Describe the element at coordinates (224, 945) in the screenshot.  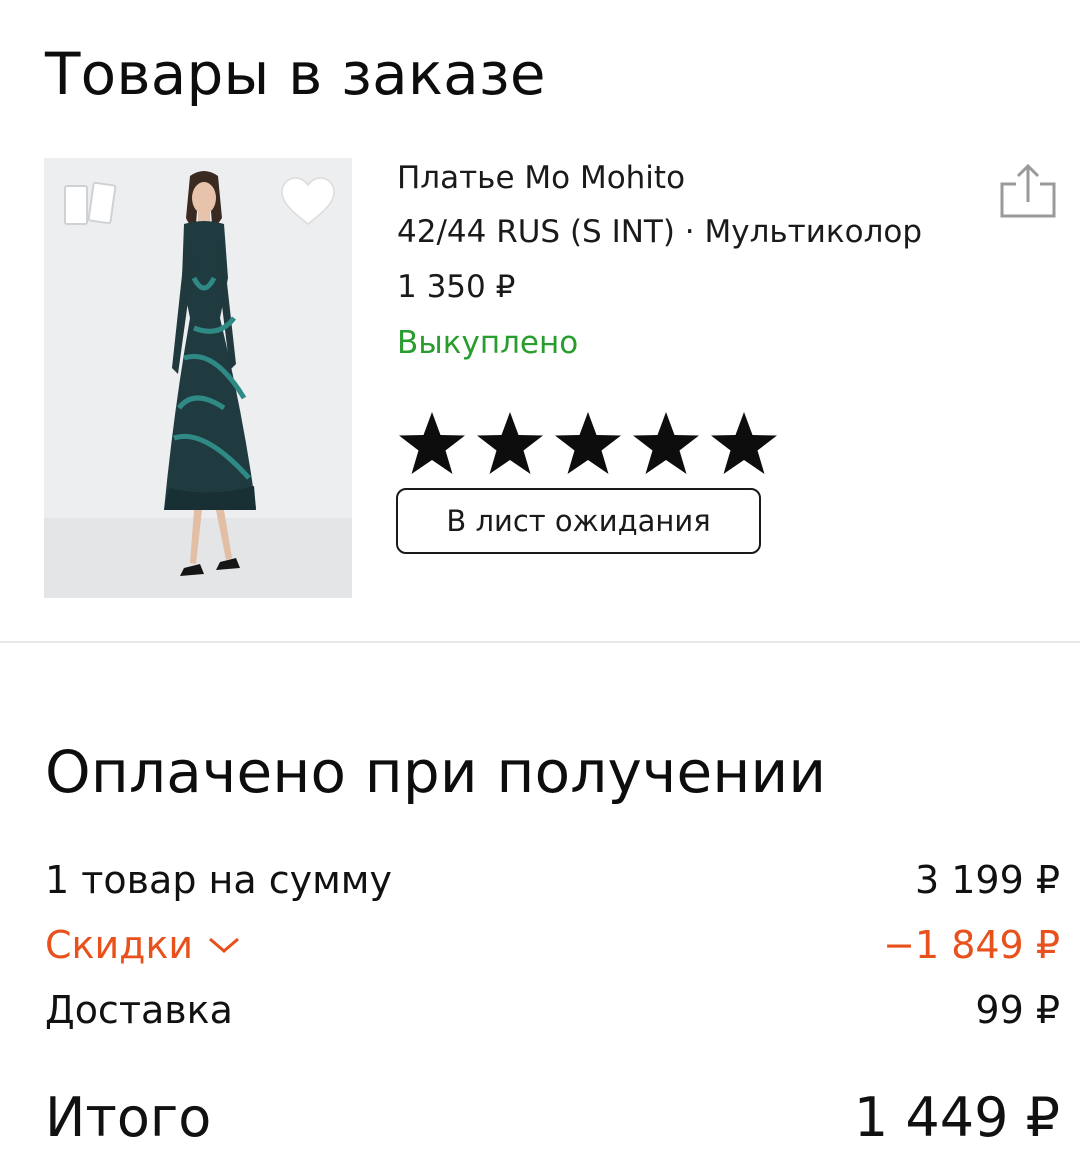
I see `chevron-down-icon` at that location.